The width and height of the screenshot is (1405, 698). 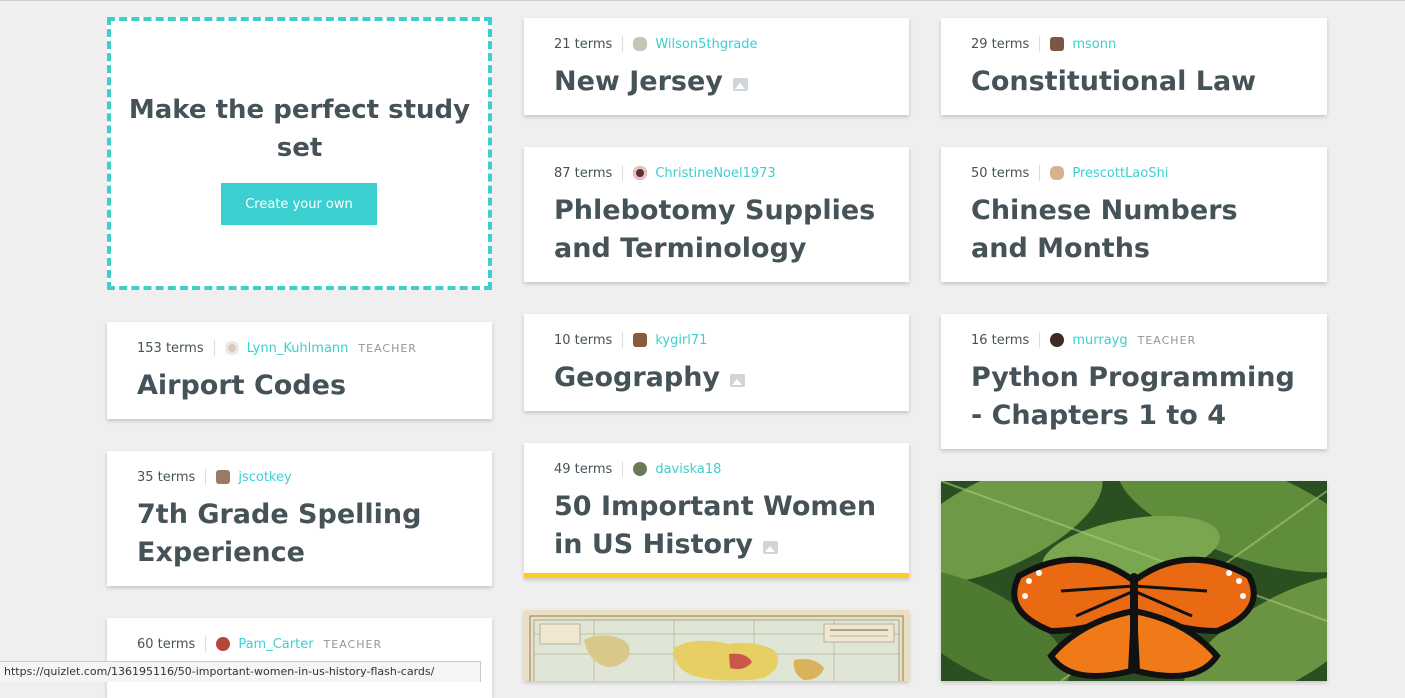 I want to click on username-link: Lynn_Kuhlmann, so click(x=298, y=348).